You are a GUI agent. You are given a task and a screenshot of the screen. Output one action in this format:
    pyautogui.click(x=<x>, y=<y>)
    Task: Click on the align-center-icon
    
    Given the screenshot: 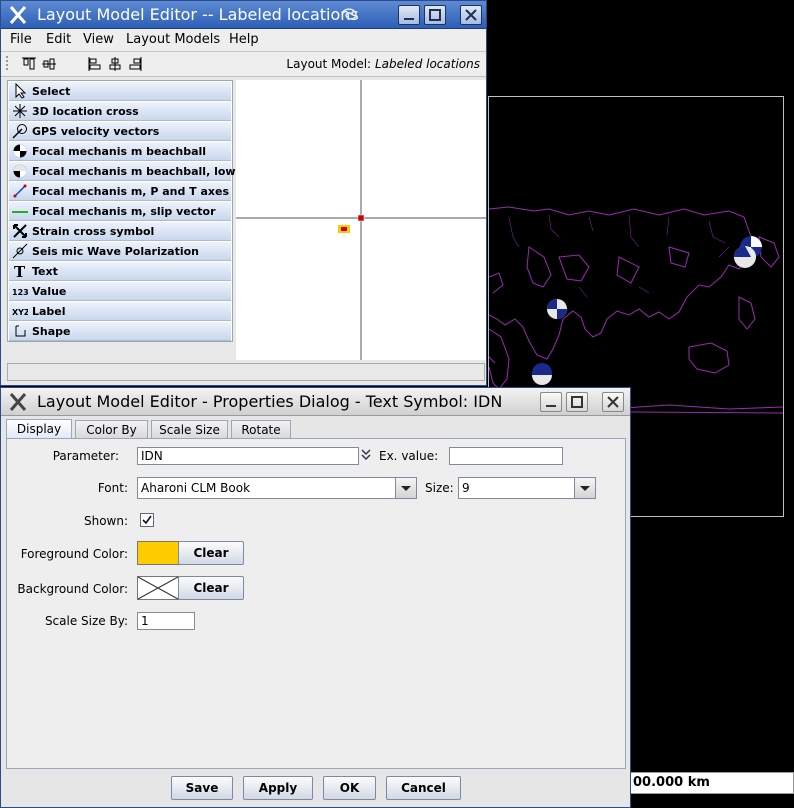 What is the action you would take?
    pyautogui.click(x=115, y=64)
    